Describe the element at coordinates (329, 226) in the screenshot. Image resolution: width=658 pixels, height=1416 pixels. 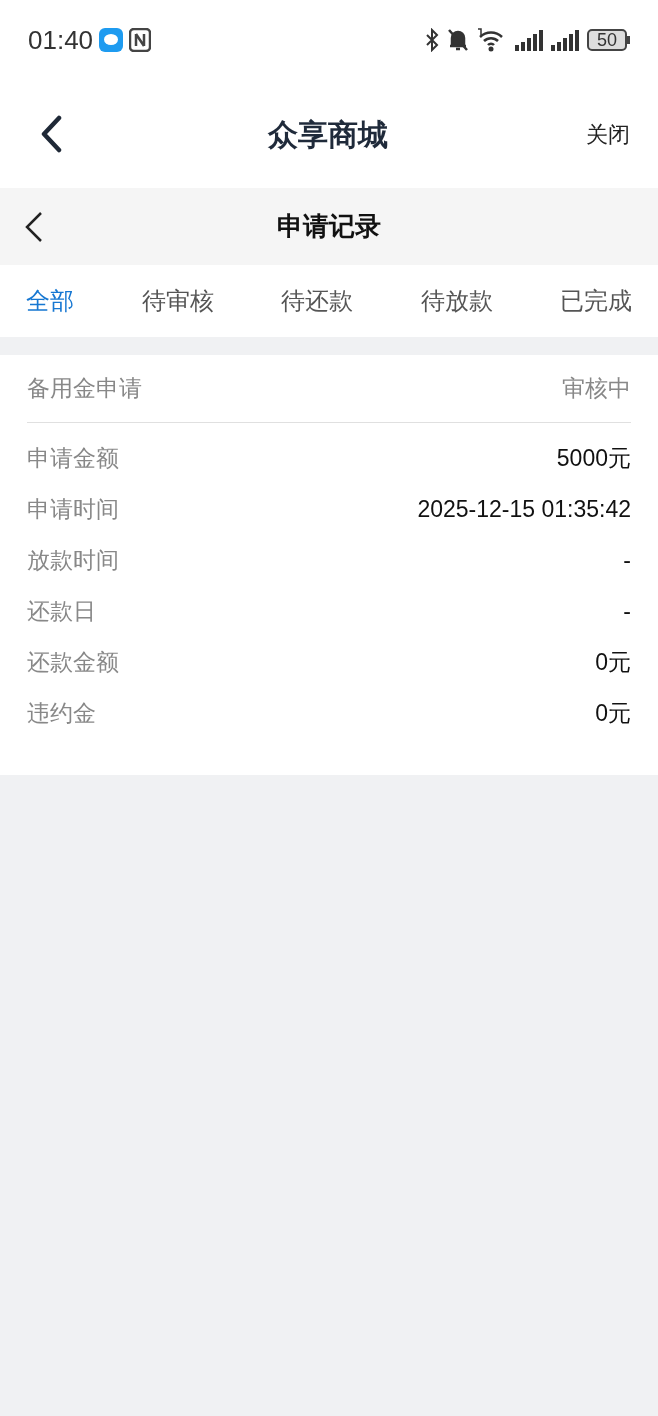
I see `section-title: 申请记录` at that location.